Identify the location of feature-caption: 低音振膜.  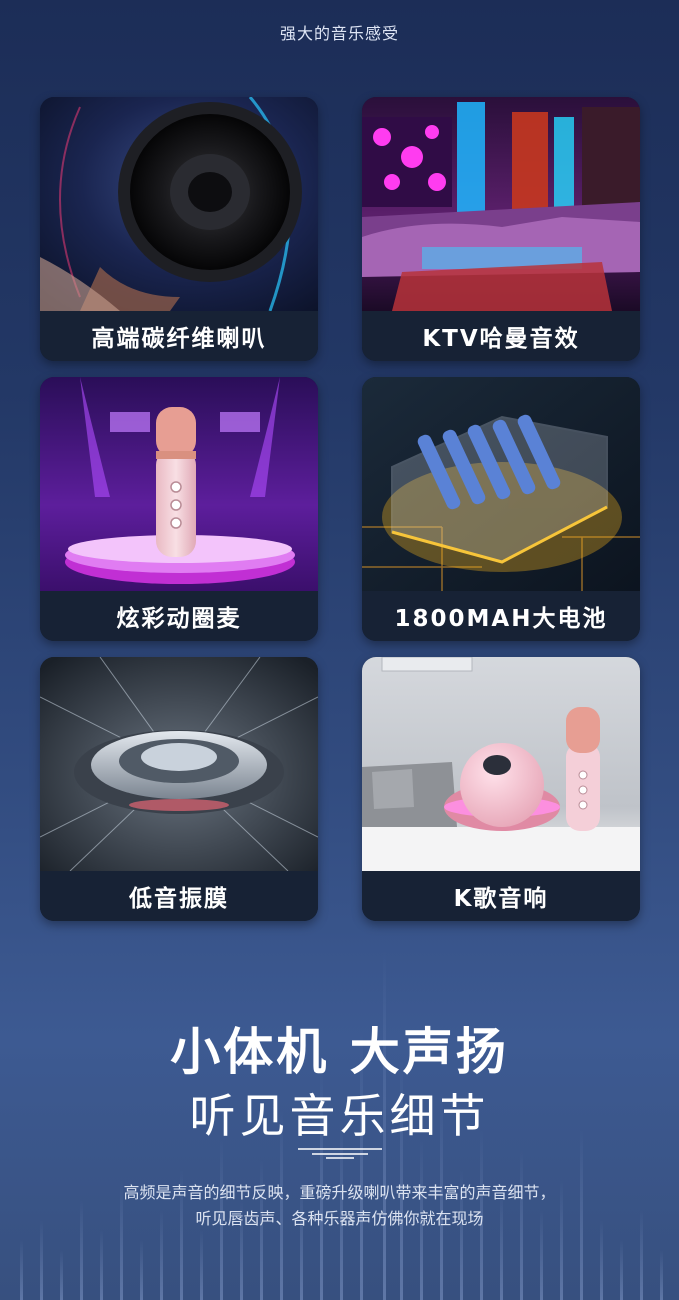
(179, 896).